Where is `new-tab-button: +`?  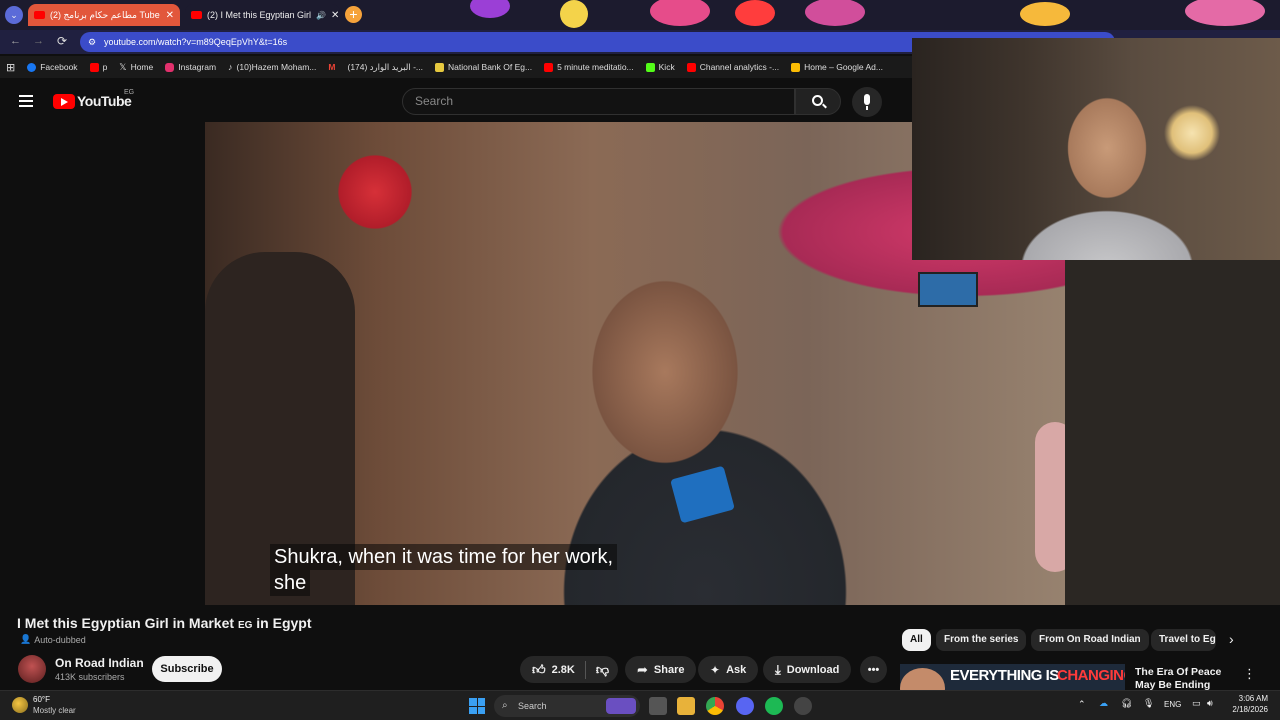
new-tab-button: + is located at coordinates (353, 14).